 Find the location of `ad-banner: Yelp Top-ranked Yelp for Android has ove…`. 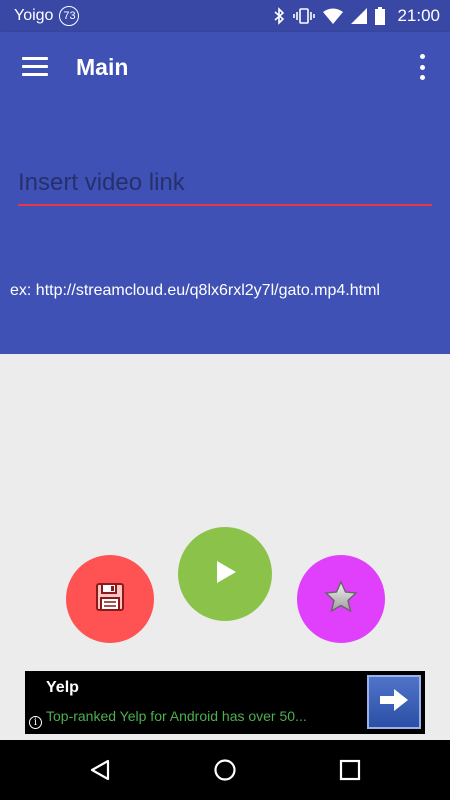

ad-banner: Yelp Top-ranked Yelp for Android has ove… is located at coordinates (225, 702).